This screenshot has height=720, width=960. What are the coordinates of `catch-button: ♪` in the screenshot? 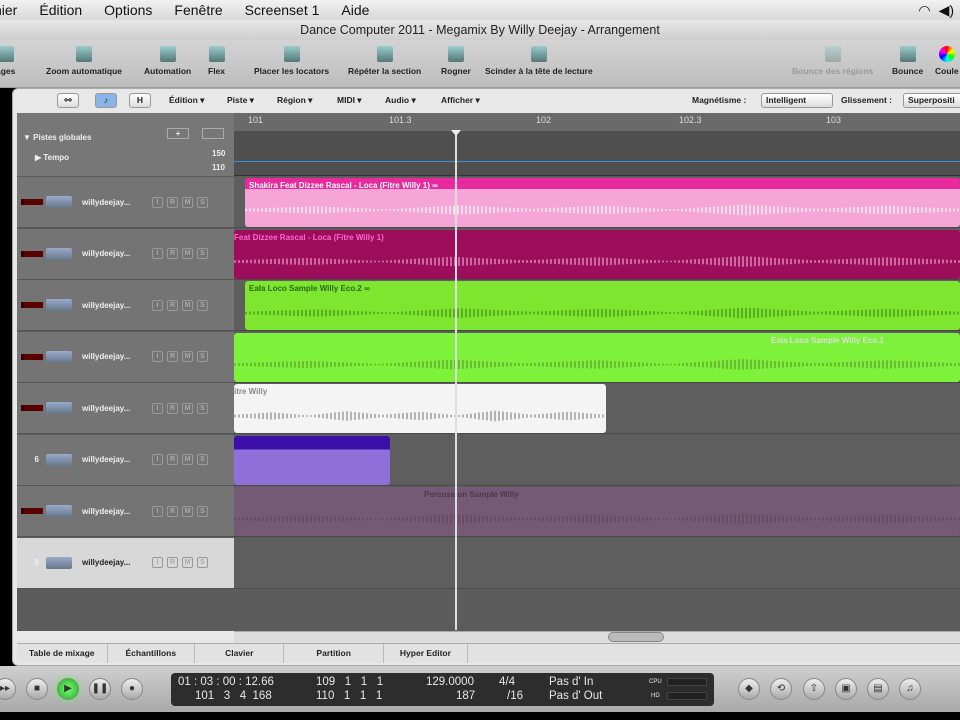 It's located at (106, 100).